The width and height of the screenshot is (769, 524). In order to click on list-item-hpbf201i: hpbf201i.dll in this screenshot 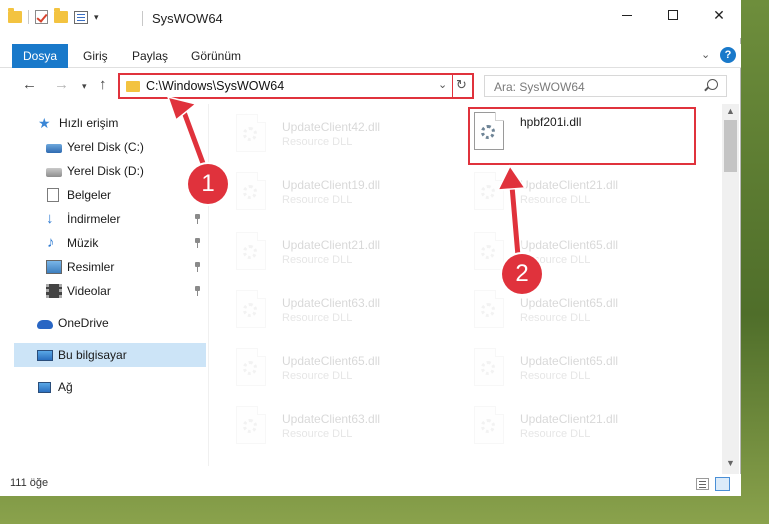, I will do `click(563, 132)`.